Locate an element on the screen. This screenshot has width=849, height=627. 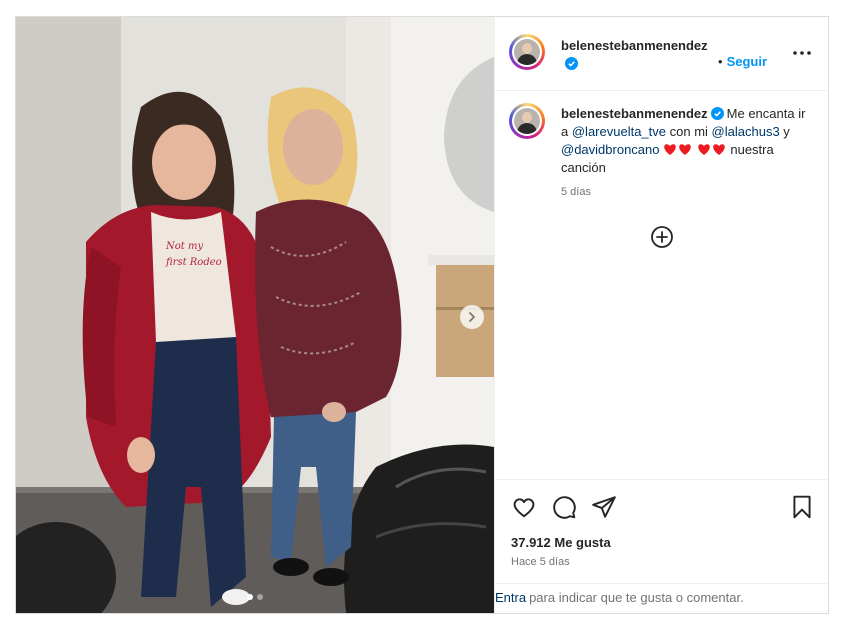
like-icon is located at coordinates (524, 507).